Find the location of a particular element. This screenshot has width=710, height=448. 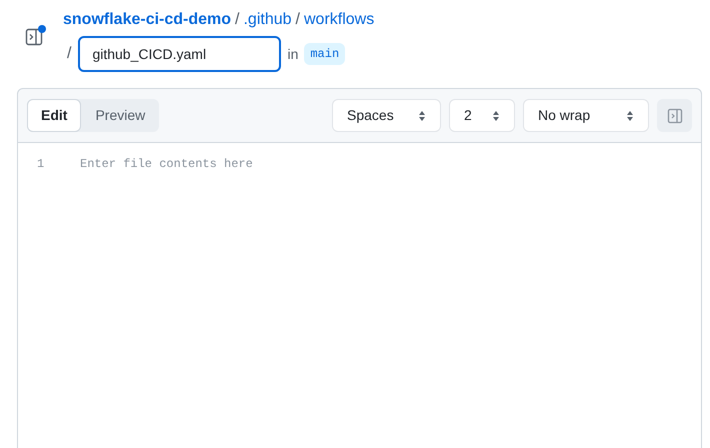

branch-label: main is located at coordinates (325, 54).